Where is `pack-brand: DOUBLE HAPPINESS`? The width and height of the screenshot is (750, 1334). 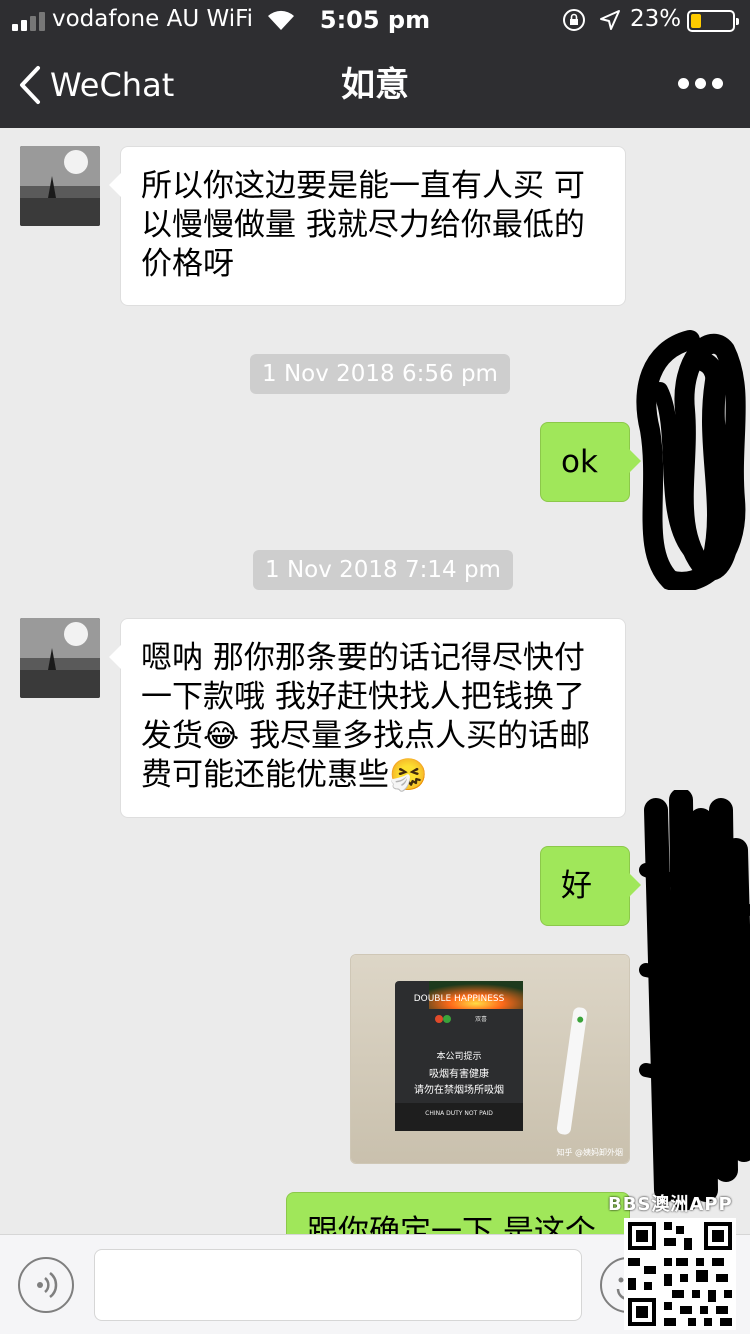
pack-brand: DOUBLE HAPPINESS is located at coordinates (459, 999).